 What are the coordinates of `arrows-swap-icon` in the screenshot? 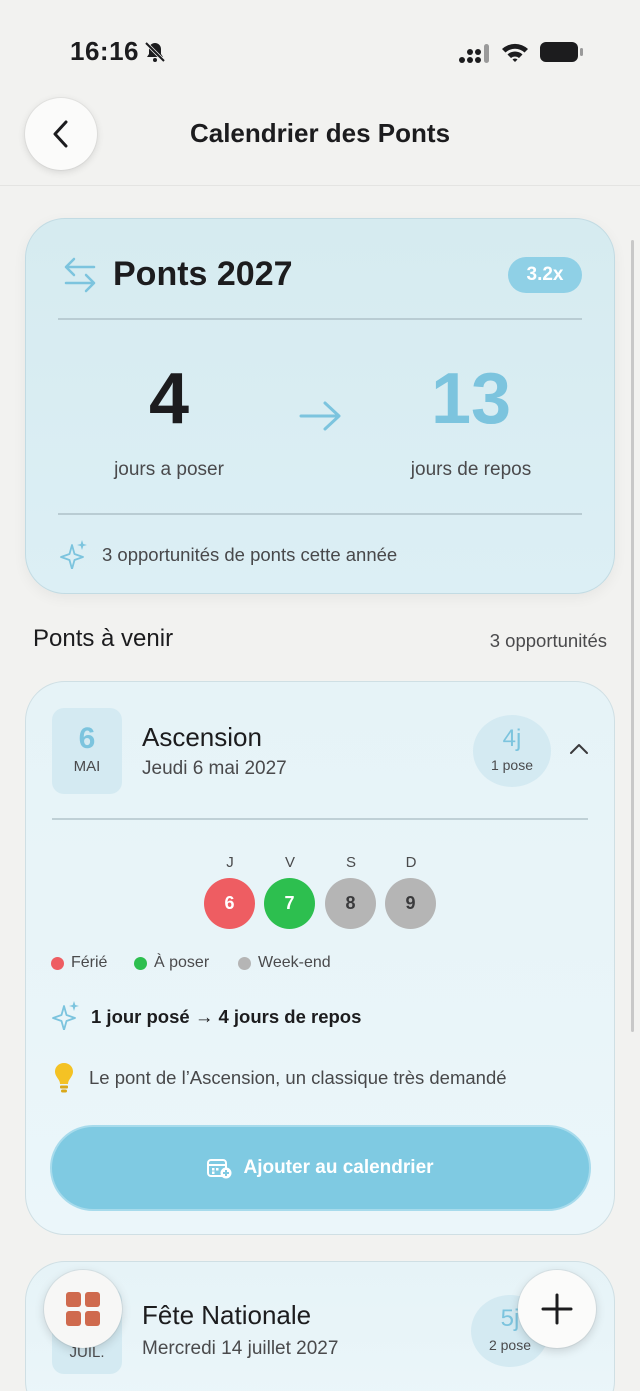 It's located at (80, 275).